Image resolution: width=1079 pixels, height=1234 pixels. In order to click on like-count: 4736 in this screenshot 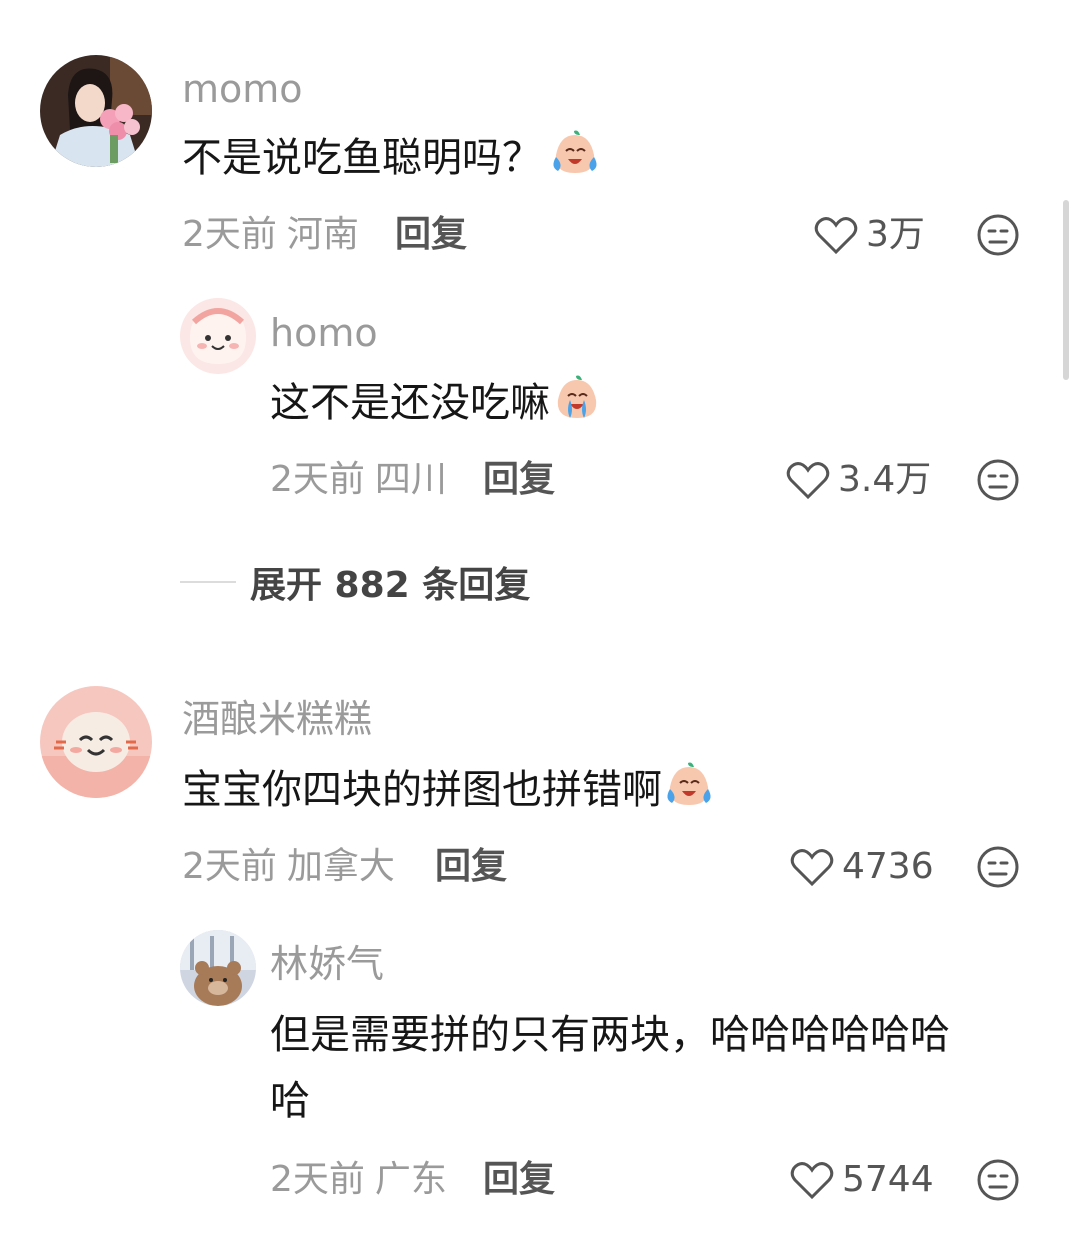, I will do `click(888, 866)`.